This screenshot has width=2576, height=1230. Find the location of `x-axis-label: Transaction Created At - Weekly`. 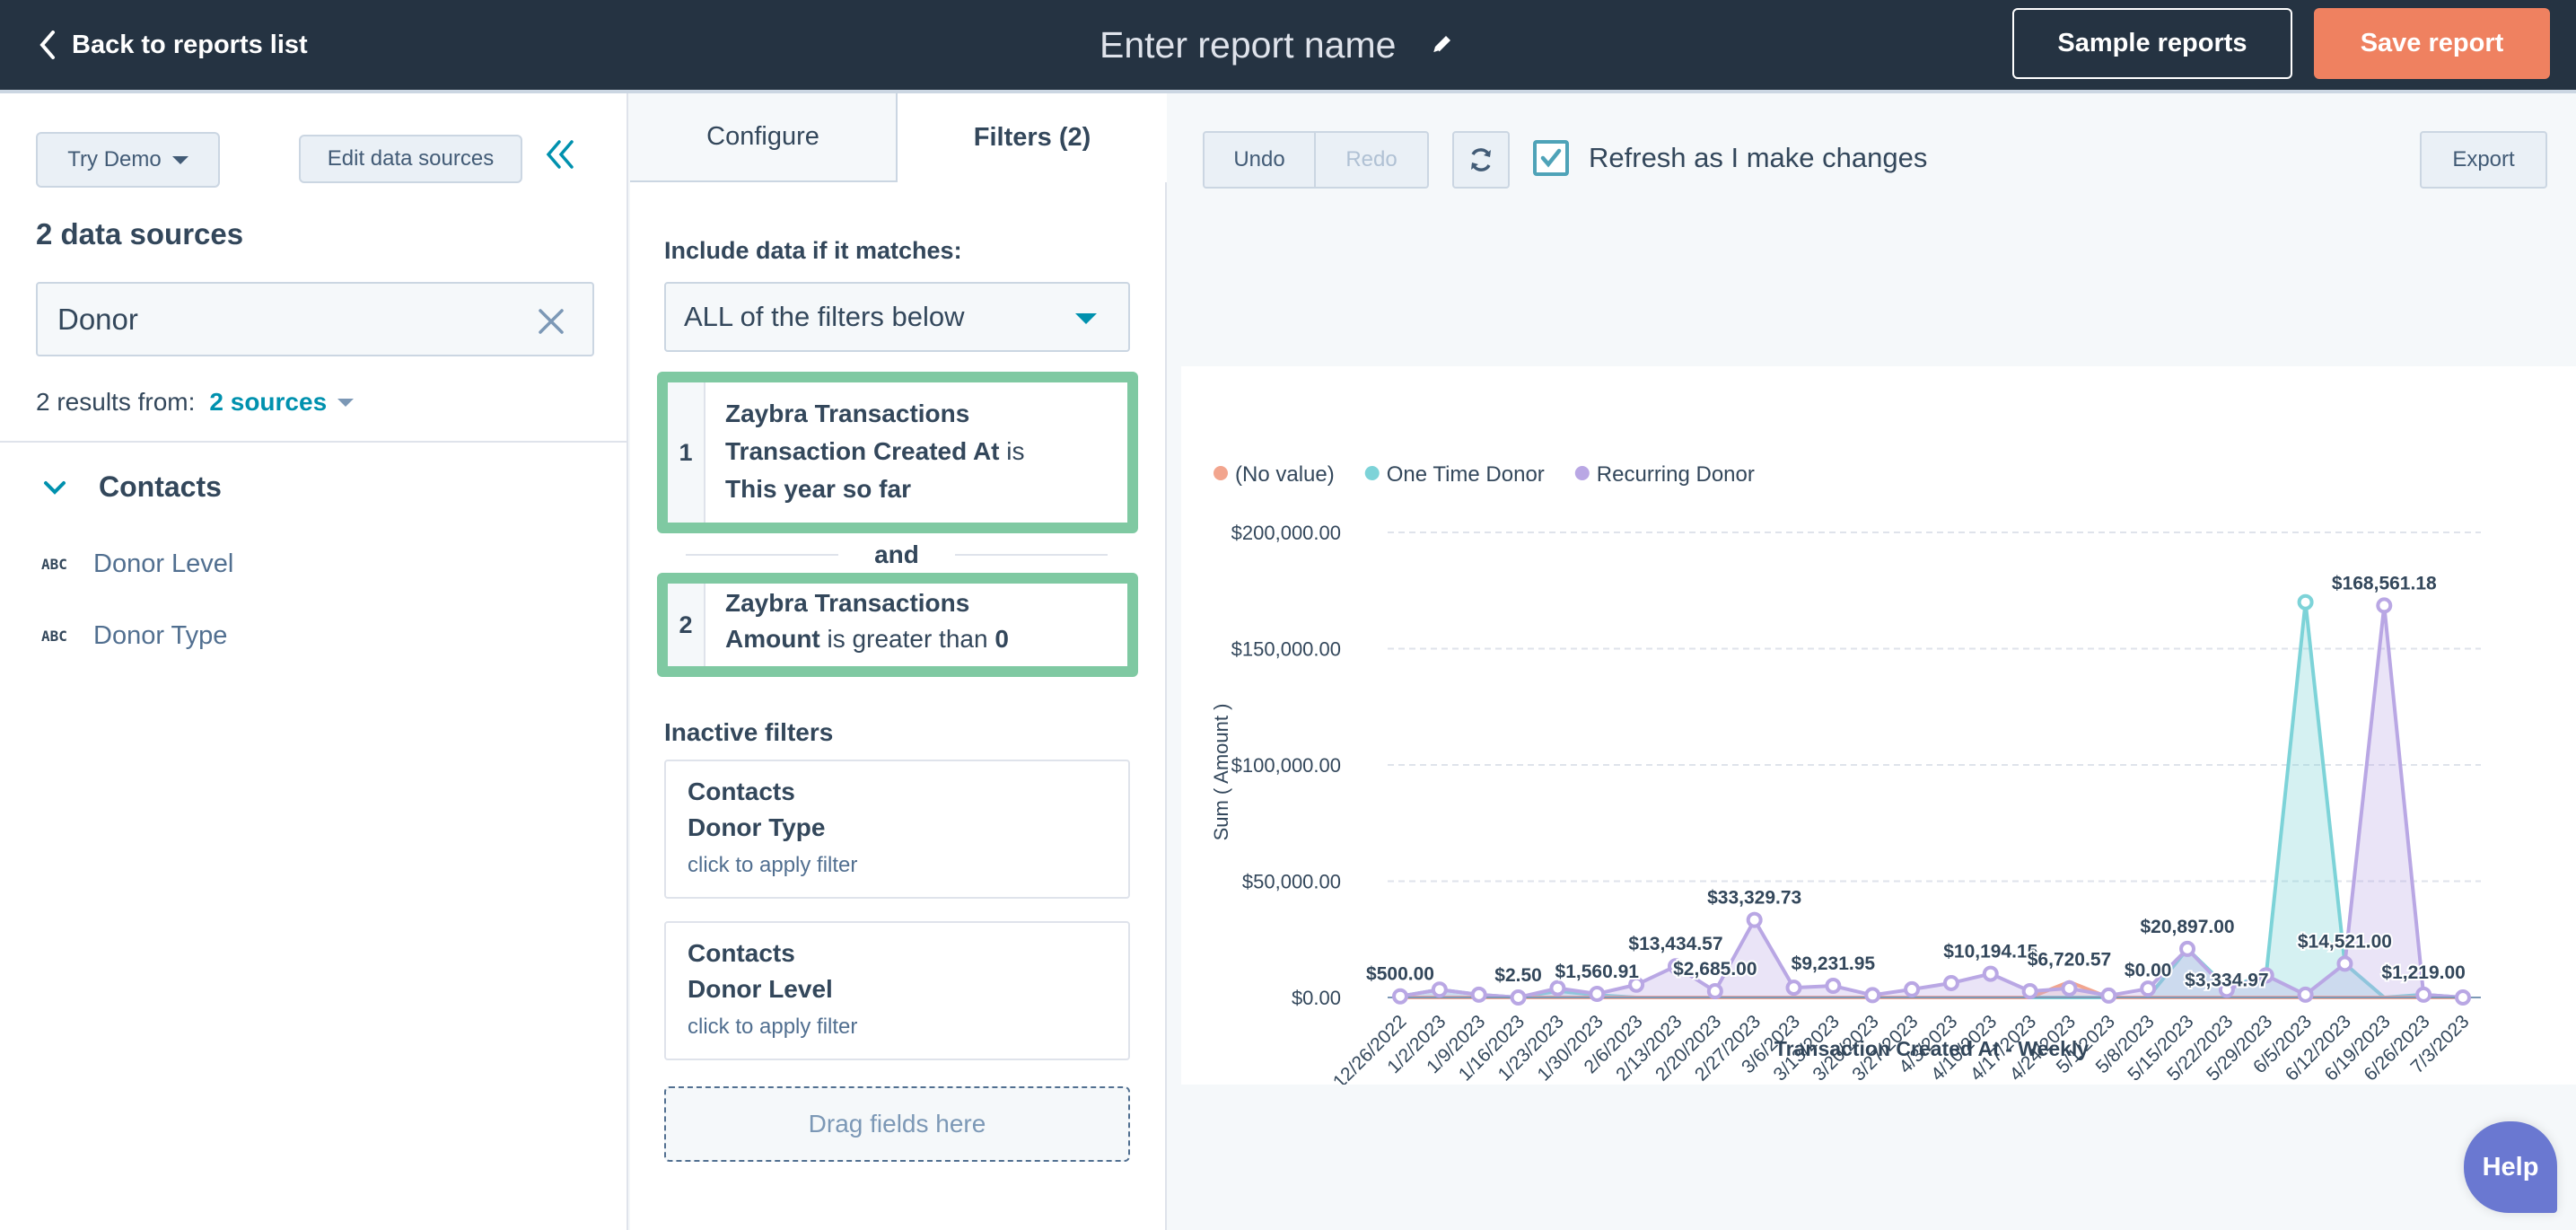

x-axis-label: Transaction Created At - Weekly is located at coordinates (1931, 1048).